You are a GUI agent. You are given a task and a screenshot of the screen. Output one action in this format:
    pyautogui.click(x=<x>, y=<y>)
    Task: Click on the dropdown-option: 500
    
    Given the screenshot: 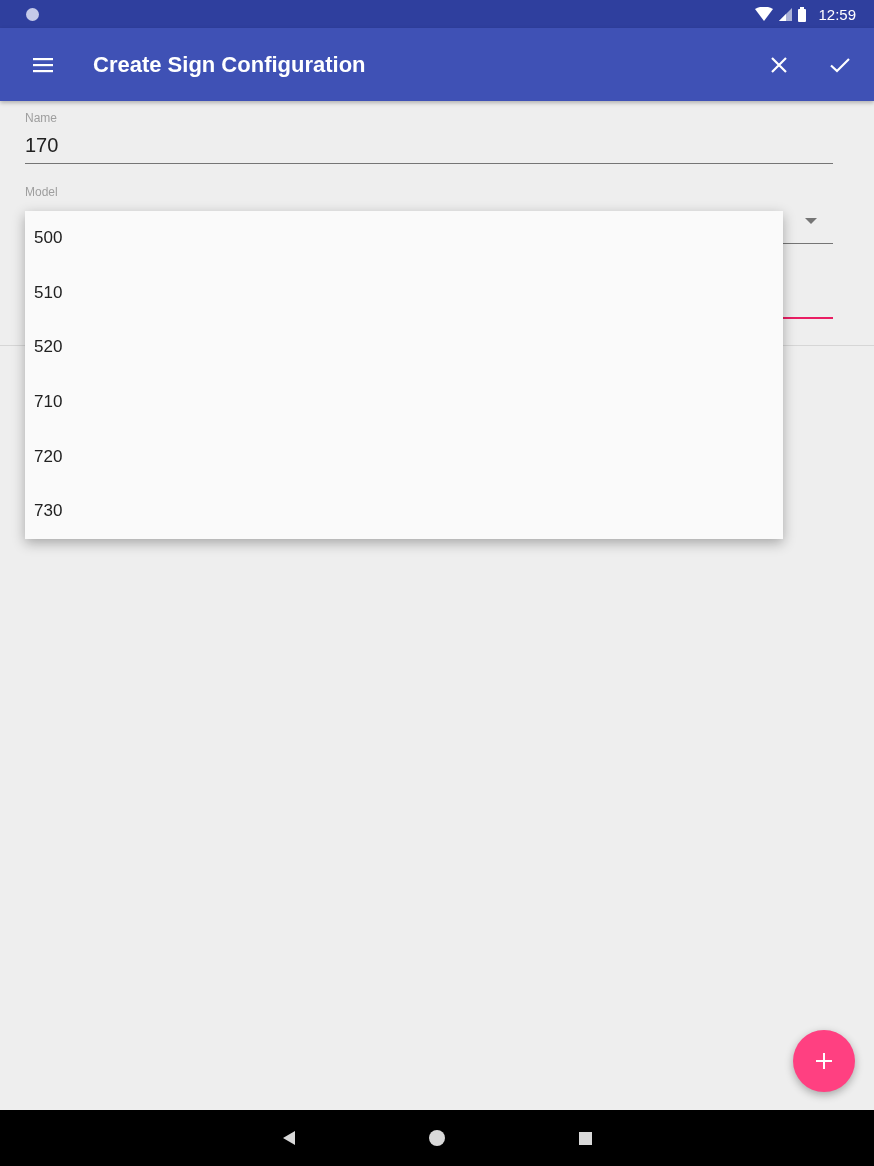 What is the action you would take?
    pyautogui.click(x=404, y=238)
    